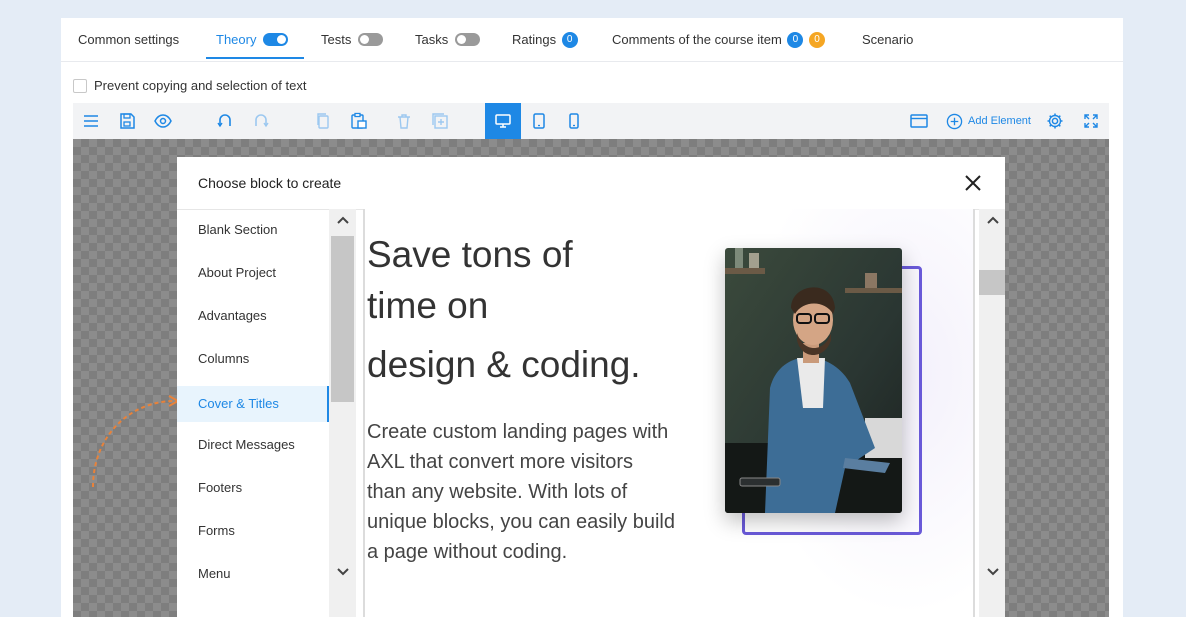 Image resolution: width=1186 pixels, height=617 pixels. Describe the element at coordinates (503, 121) in the screenshot. I see `desktop-icon` at that location.